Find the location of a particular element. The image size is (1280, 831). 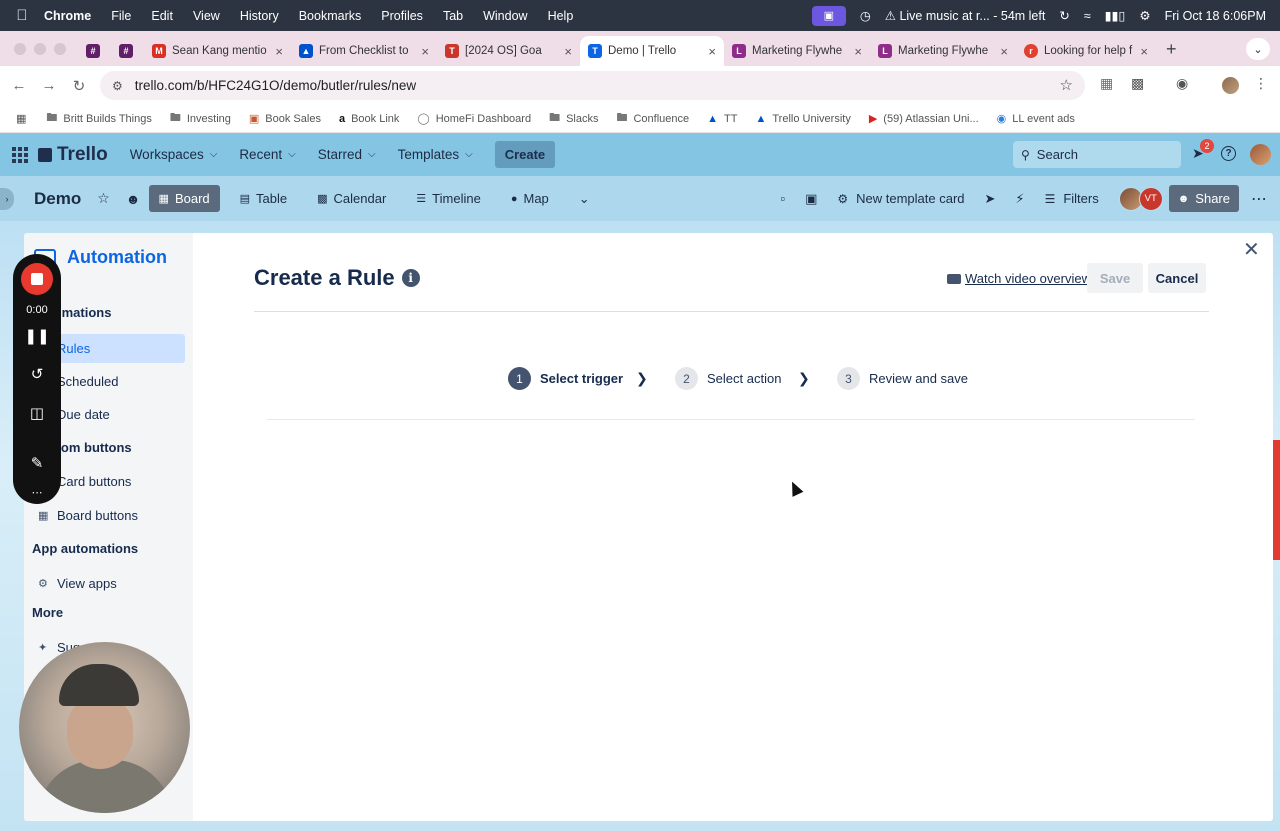

share-button: ☻ Share is located at coordinates (1203, 198).